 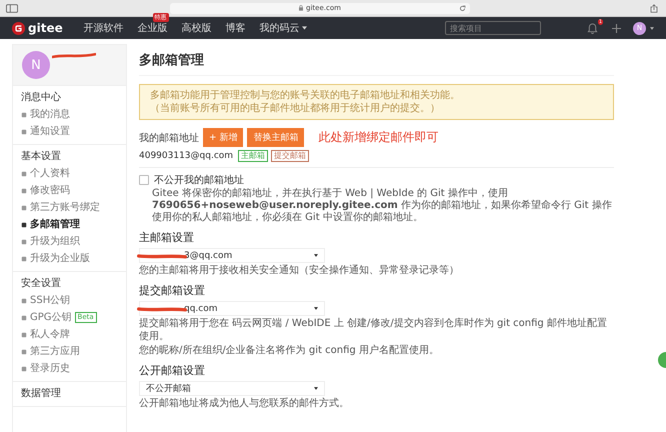 What do you see at coordinates (299, 270) in the screenshot?
I see `help-text: 您的主邮箱将用于接收相关安全通知（安全操作通知、异常登录记录等）` at bounding box center [299, 270].